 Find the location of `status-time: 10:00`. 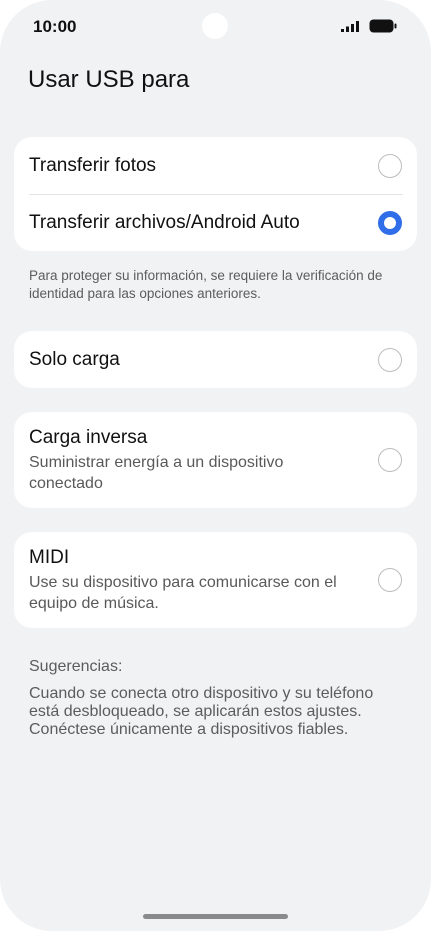

status-time: 10:00 is located at coordinates (55, 26).